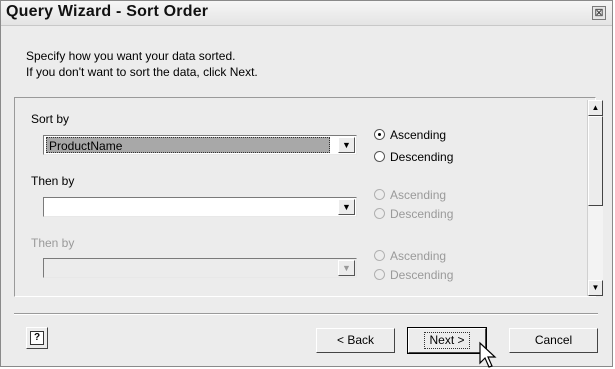 Image resolution: width=615 pixels, height=369 pixels. Describe the element at coordinates (131, 56) in the screenshot. I see `instruction-line-1: Specify how you want your data sorted.` at that location.